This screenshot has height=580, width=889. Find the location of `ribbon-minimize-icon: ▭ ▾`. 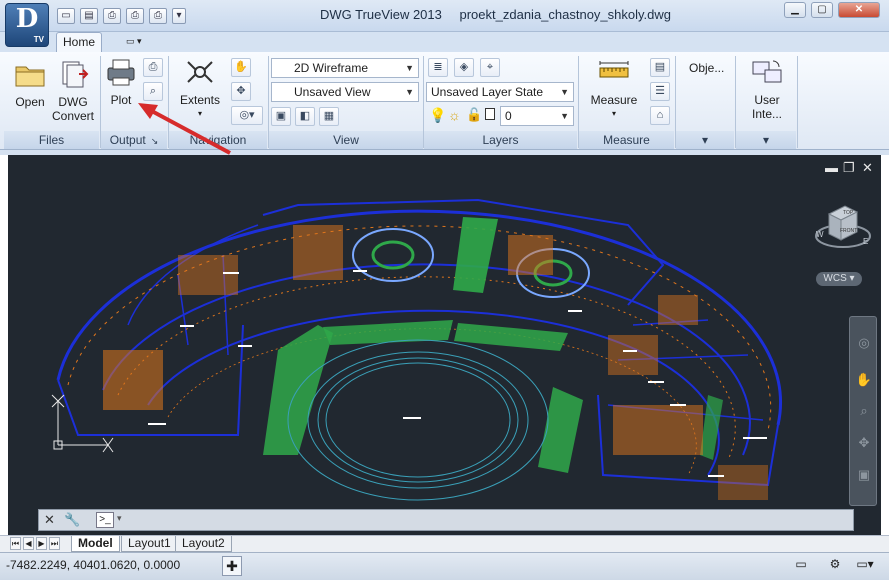

ribbon-minimize-icon: ▭ ▾ is located at coordinates (140, 42).